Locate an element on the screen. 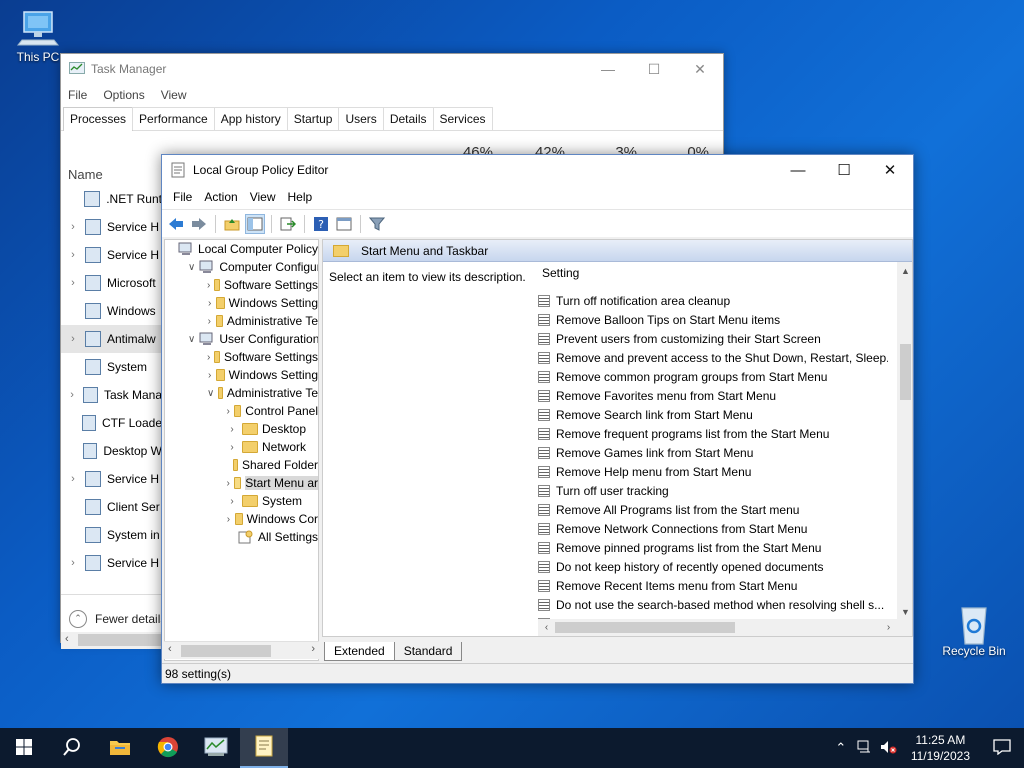 The image size is (1024, 768). settings-vertical-scrollbar: ▲ ▼ is located at coordinates (904, 441).